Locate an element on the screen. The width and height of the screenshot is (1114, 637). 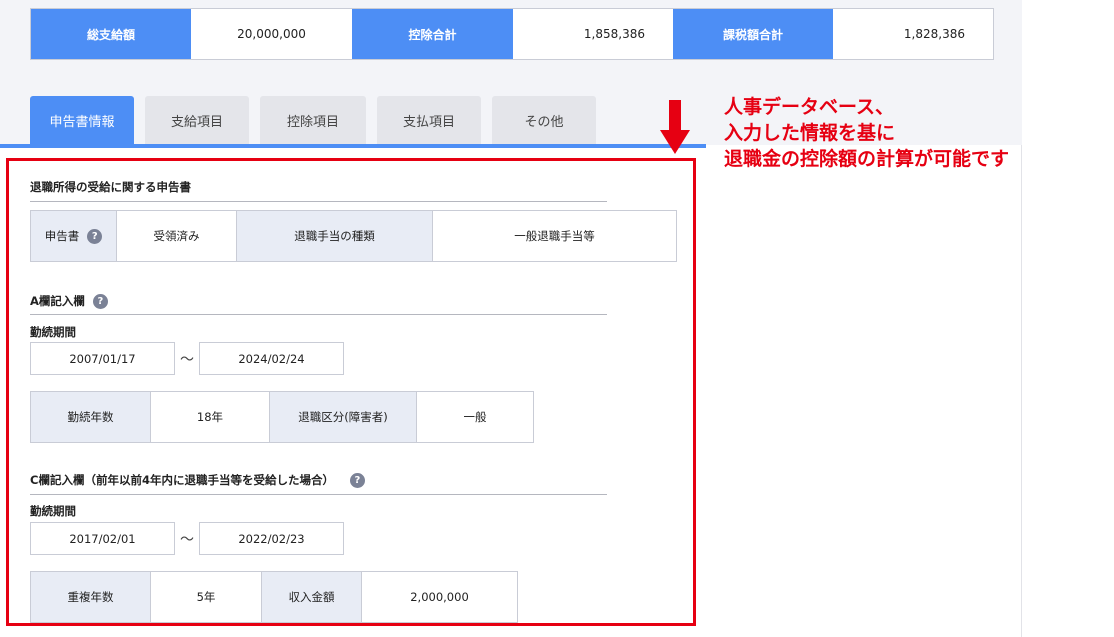
declaration-row: 申告書 ? 受領済み 退職手当の種類 一般退職手当等 is located at coordinates (353, 236).